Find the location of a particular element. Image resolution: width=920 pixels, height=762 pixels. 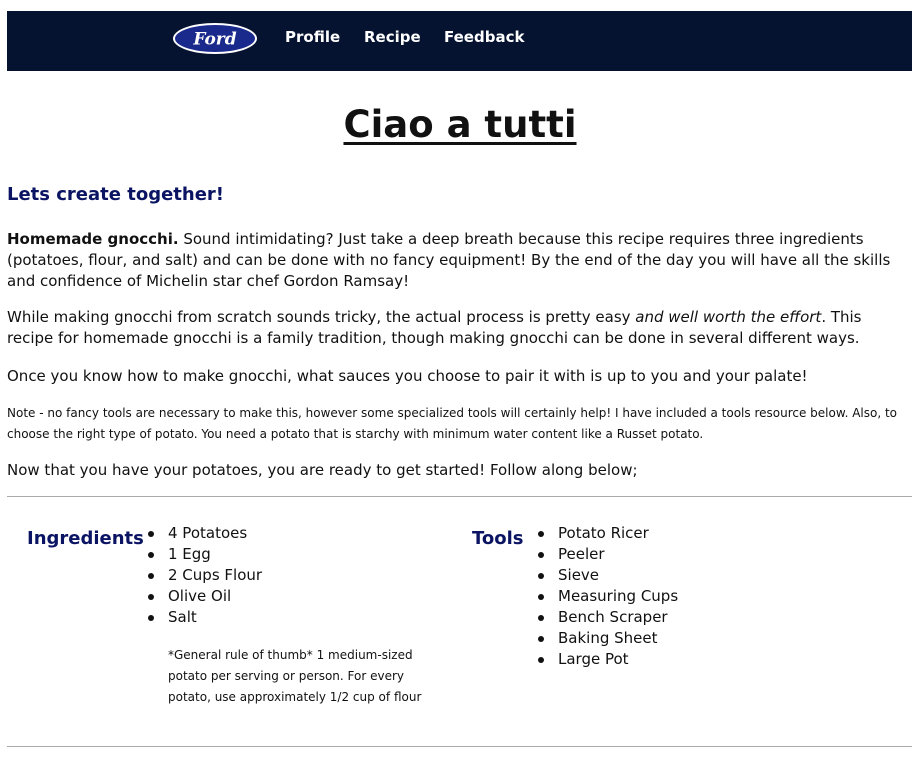

nav-link-profile: Profile is located at coordinates (312, 37).